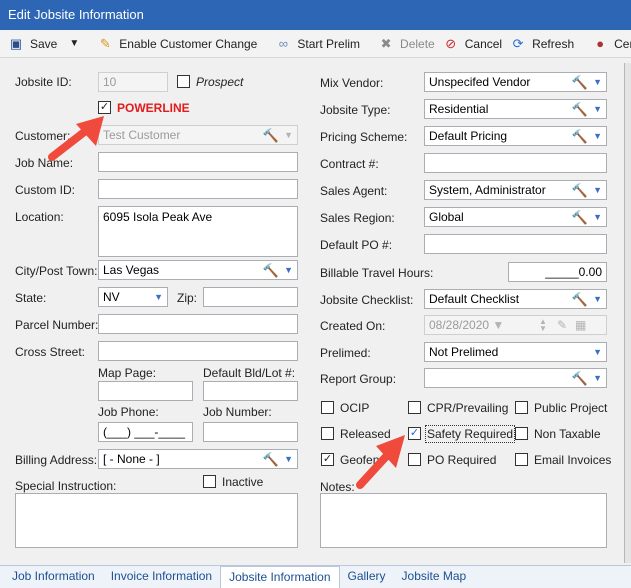 This screenshot has width=631, height=588. What do you see at coordinates (515, 244) in the screenshot?
I see `default-po-input` at bounding box center [515, 244].